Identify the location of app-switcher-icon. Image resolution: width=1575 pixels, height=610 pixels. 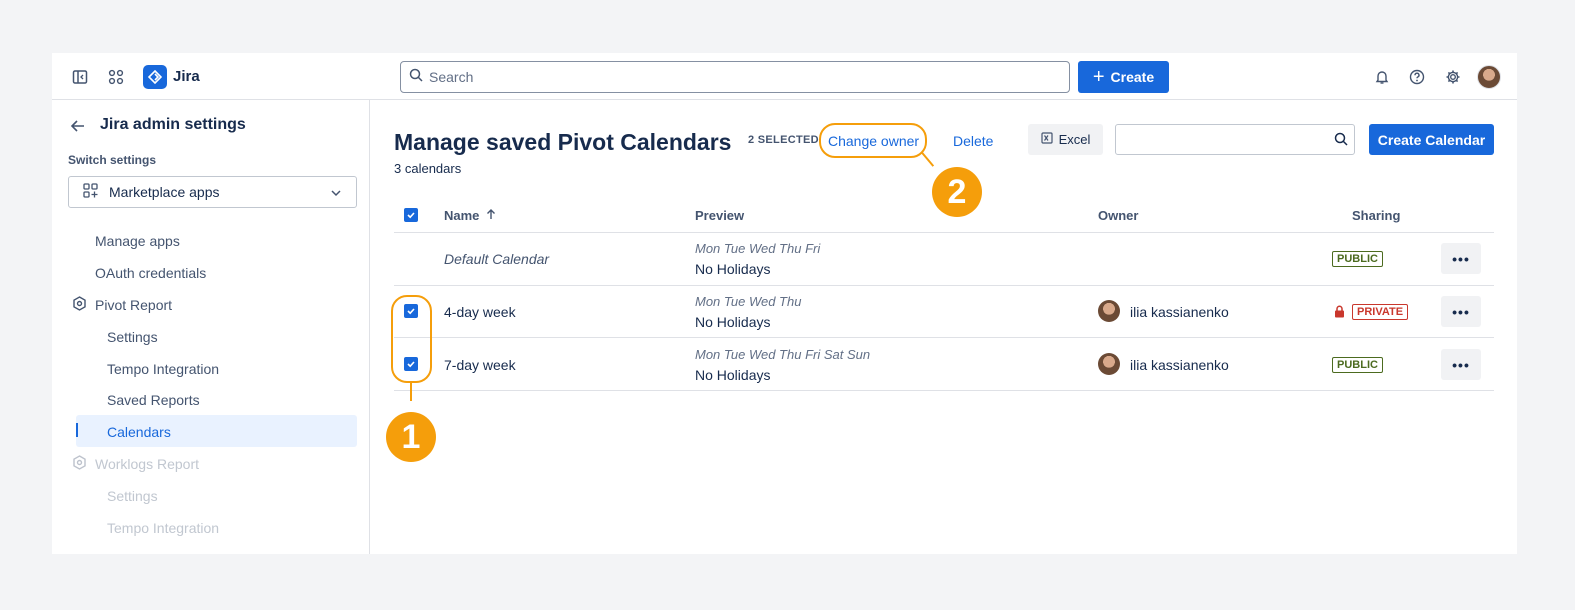
(116, 77).